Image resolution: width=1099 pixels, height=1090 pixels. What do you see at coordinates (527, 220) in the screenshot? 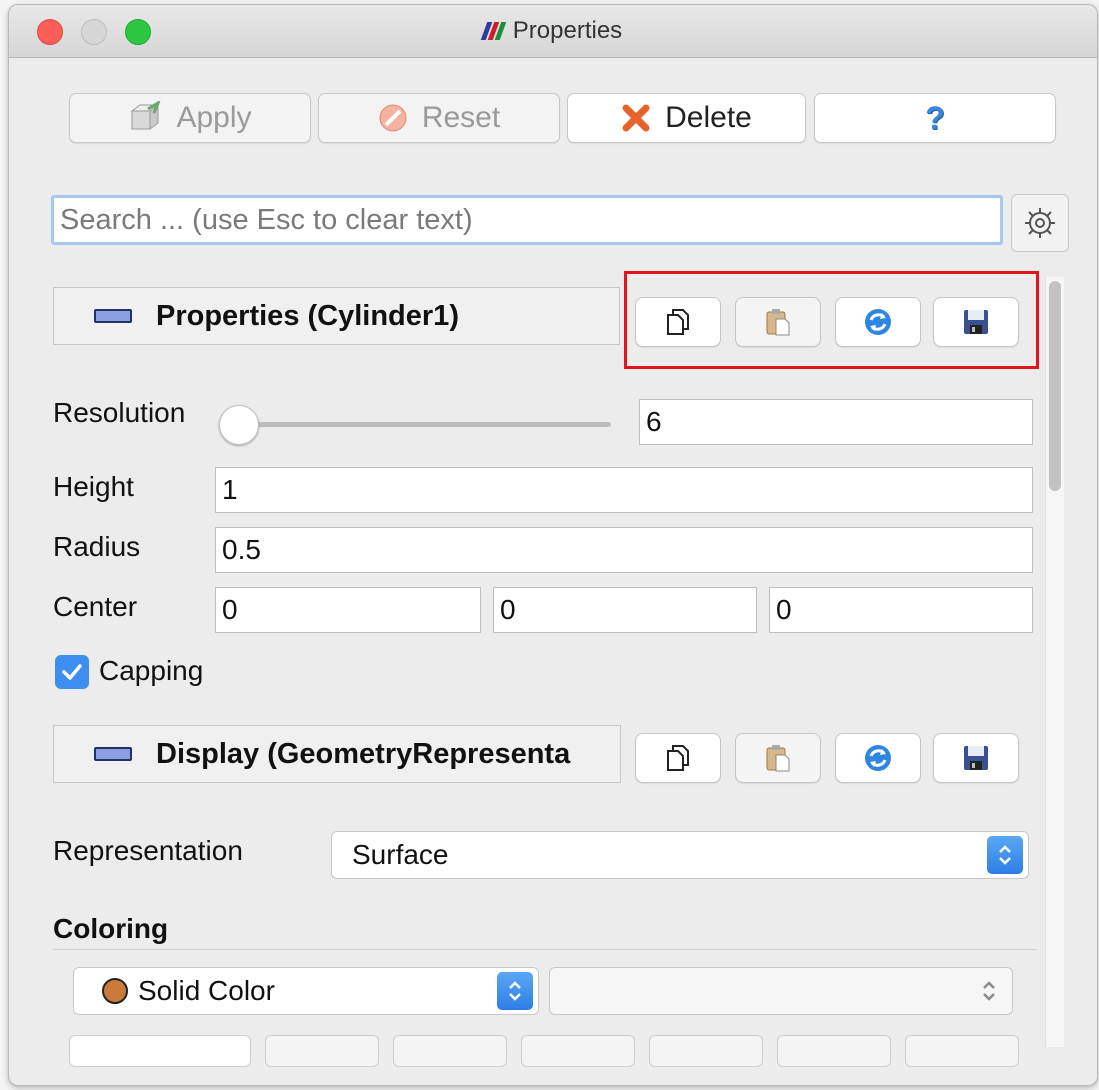
I see `search-input: Search ... (use Esc to clear text)` at bounding box center [527, 220].